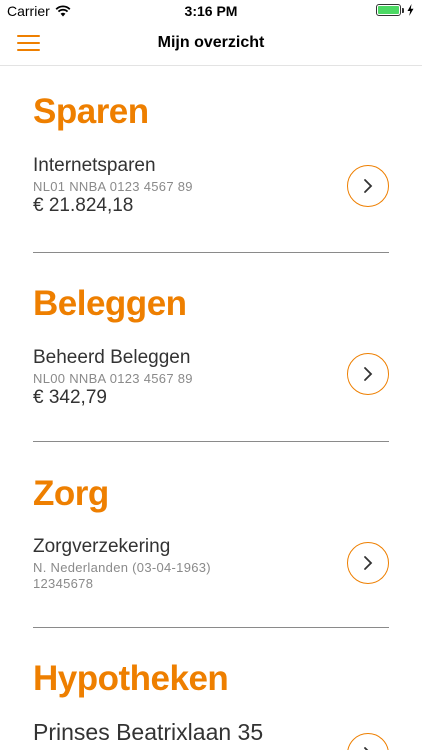  What do you see at coordinates (110, 303) in the screenshot?
I see `section-title: Beleggen` at bounding box center [110, 303].